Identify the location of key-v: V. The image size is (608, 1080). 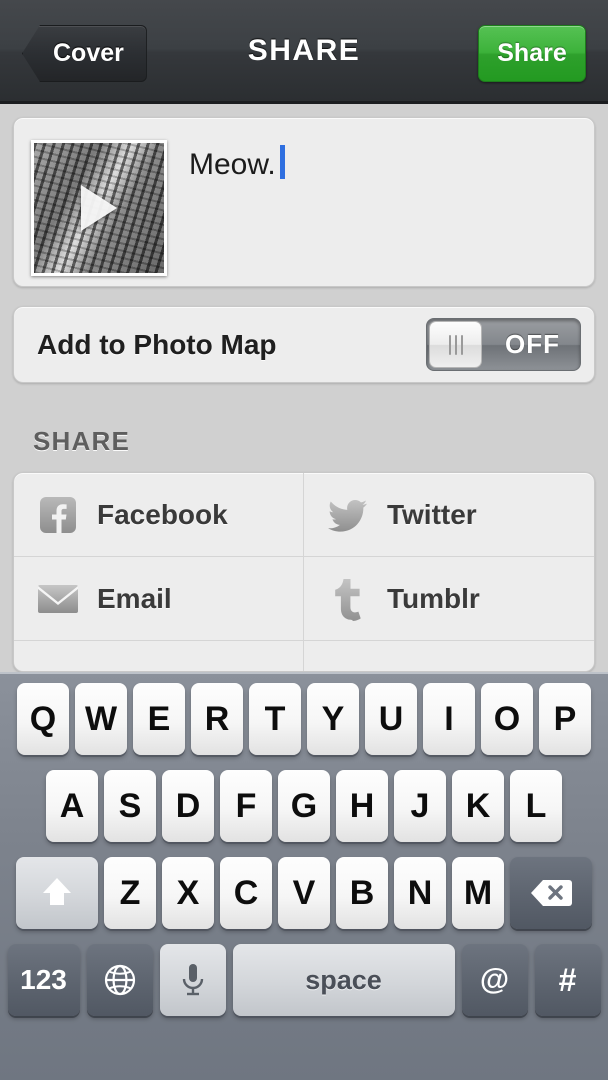
(304, 893).